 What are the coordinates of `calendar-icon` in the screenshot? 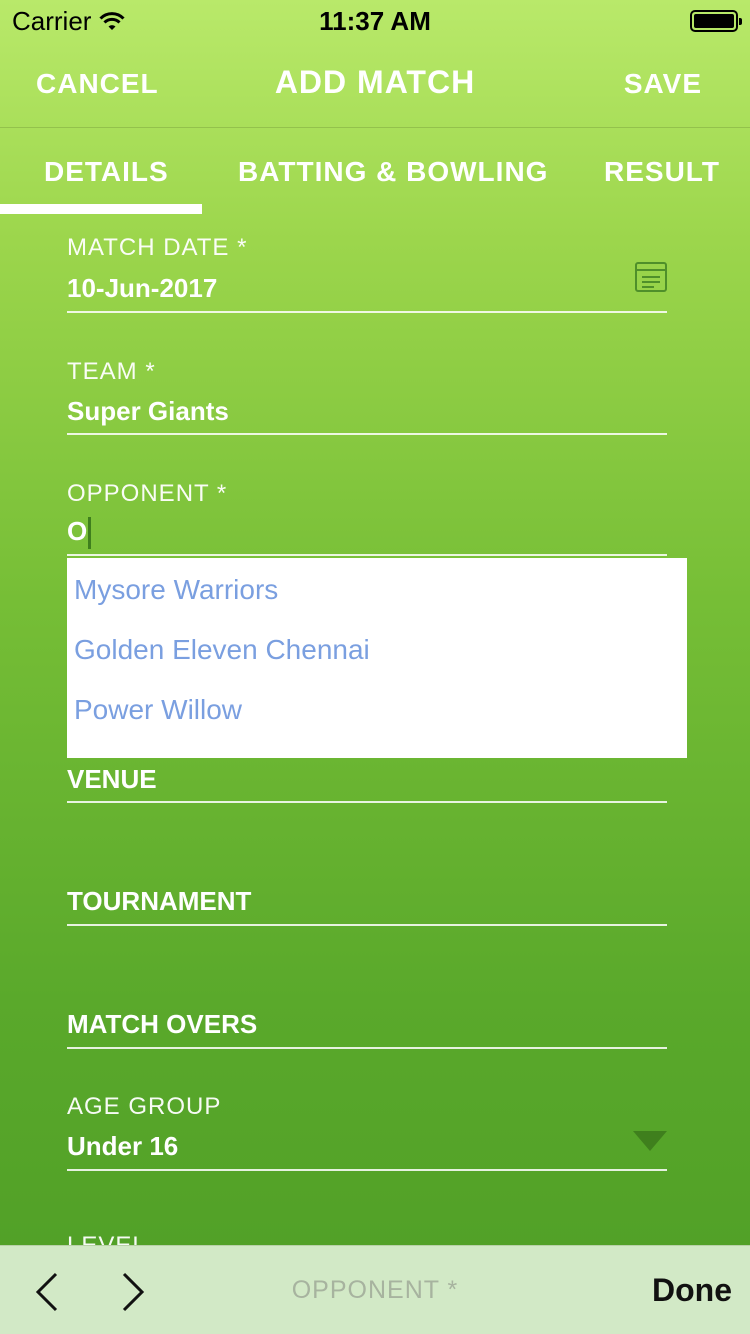 It's located at (651, 277).